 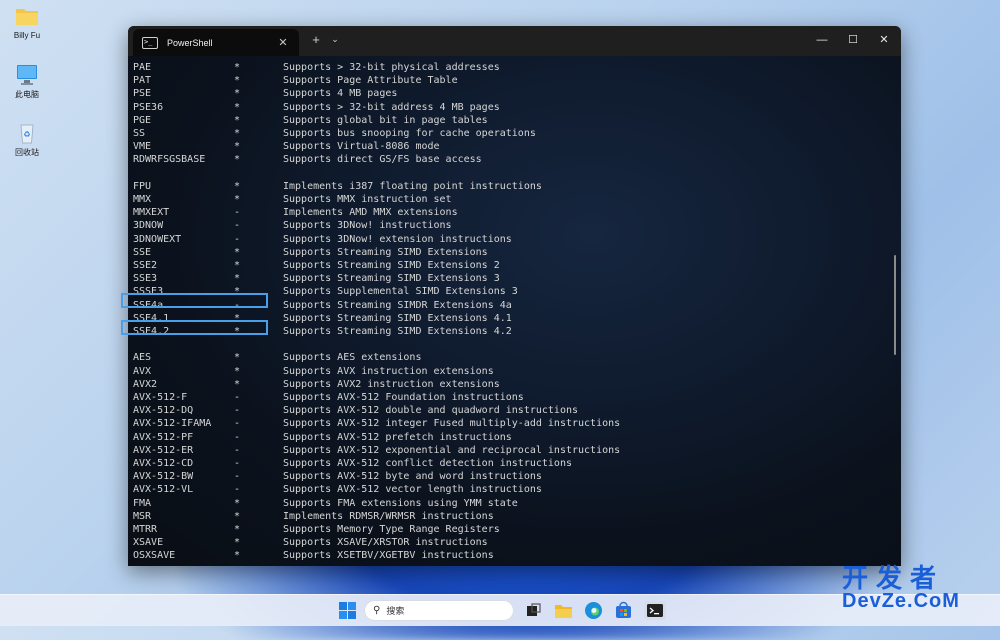 What do you see at coordinates (655, 610) in the screenshot?
I see `terminal-icon` at bounding box center [655, 610].